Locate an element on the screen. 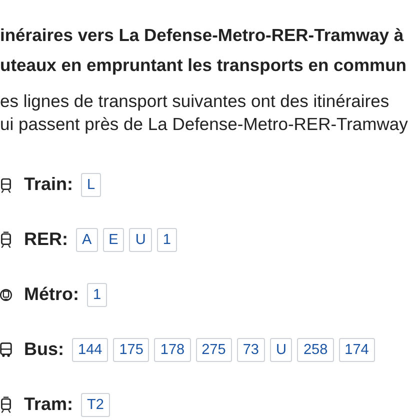 Image resolution: width=420 pixels, height=420 pixels. intro-text: ui passent près de La Defense-Metro-RER-Tramway is located at coordinates (204, 124).